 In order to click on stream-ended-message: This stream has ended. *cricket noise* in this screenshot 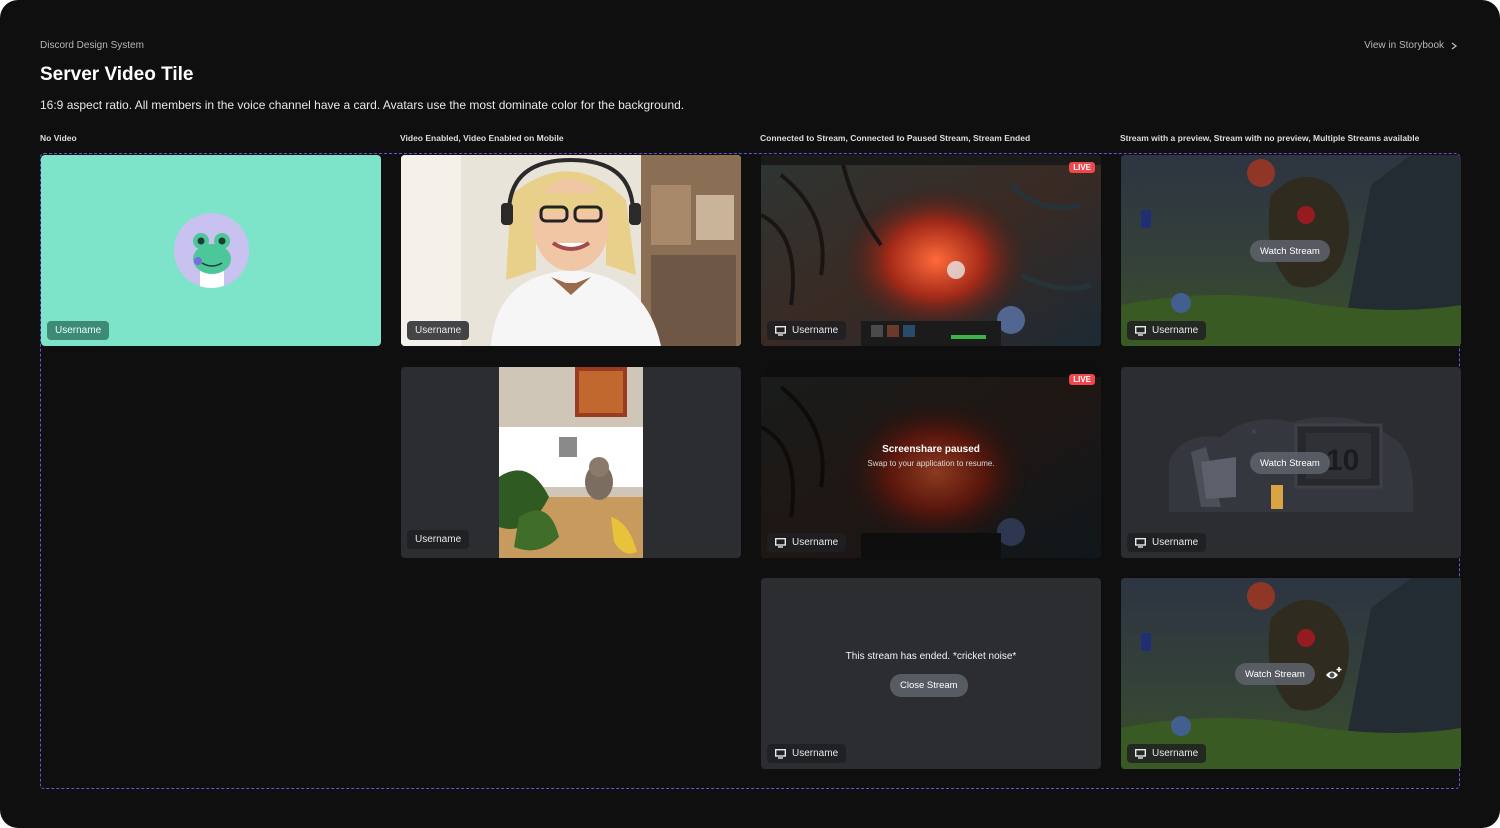, I will do `click(931, 656)`.